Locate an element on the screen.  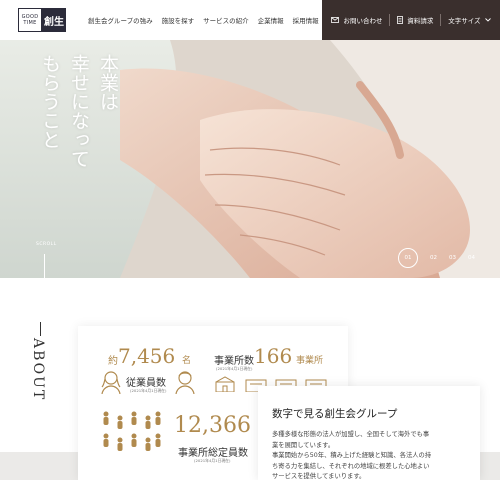
request-button: 資料請求 is located at coordinates (415, 20).